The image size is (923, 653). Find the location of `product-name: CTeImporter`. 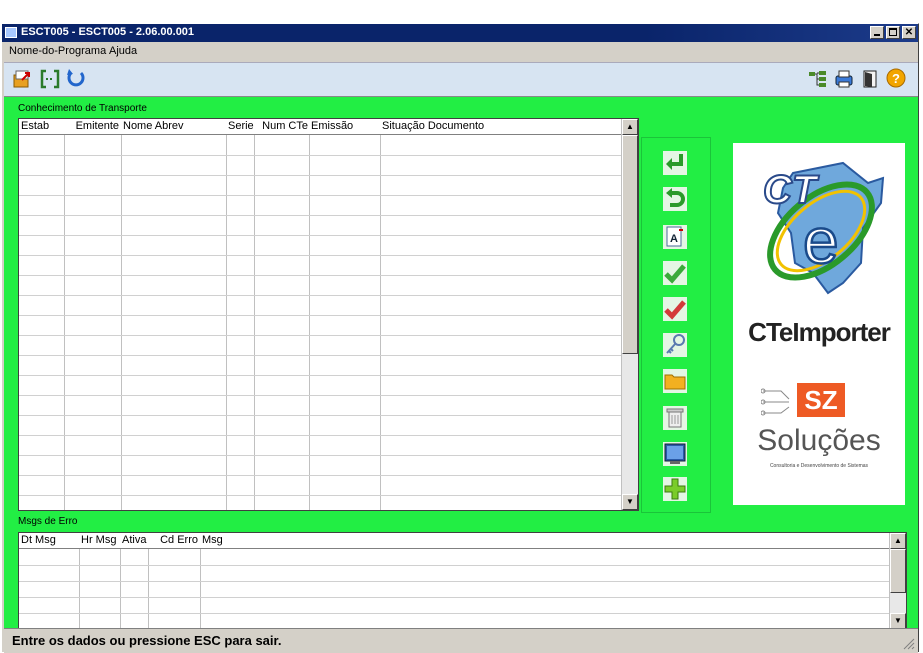

product-name: CTeImporter is located at coordinates (819, 332).